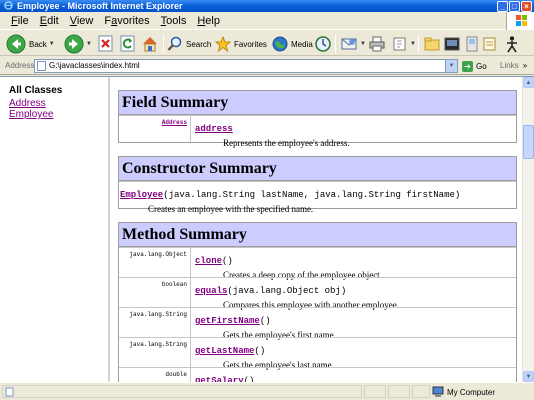 This screenshot has width=534, height=400. I want to click on minimize-button: _, so click(502, 6).